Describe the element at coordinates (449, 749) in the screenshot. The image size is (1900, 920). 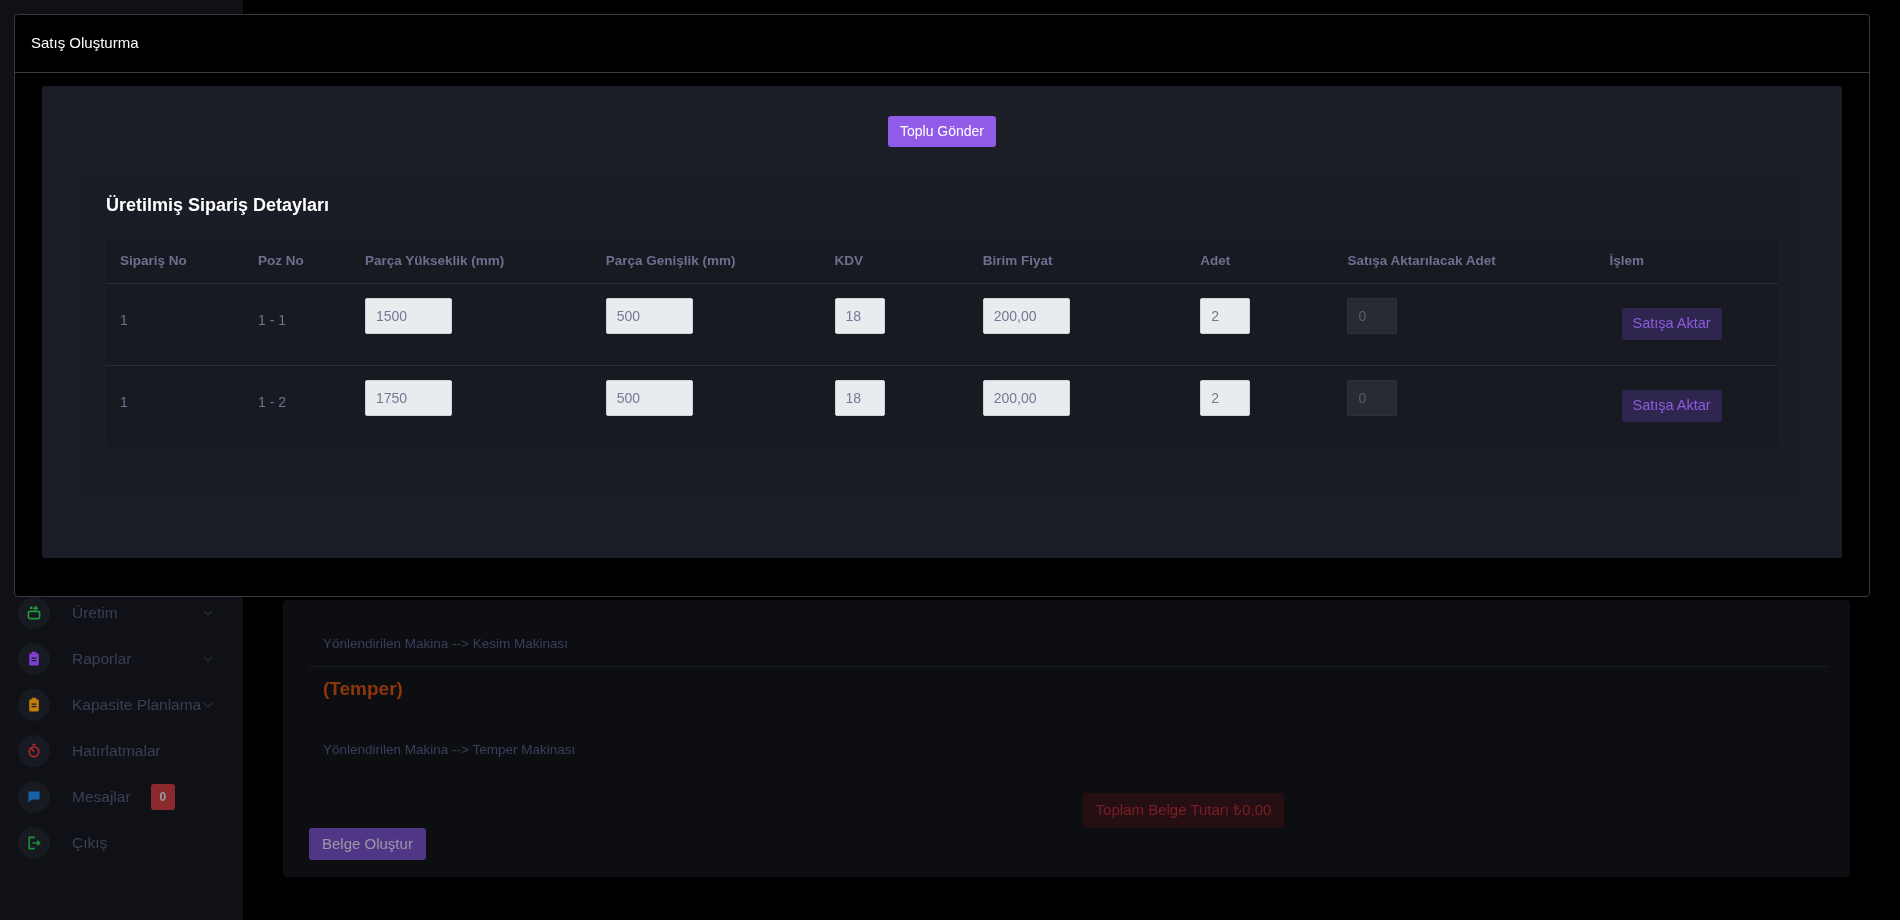
I see `route-text: Yönlendirilen Makina --> Temper Makinası` at that location.